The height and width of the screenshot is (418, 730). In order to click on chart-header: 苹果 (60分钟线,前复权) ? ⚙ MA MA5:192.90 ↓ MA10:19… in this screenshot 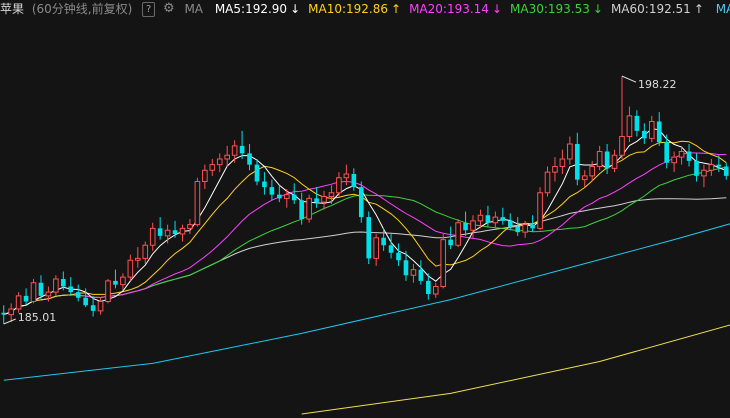, I will do `click(365, 9)`.